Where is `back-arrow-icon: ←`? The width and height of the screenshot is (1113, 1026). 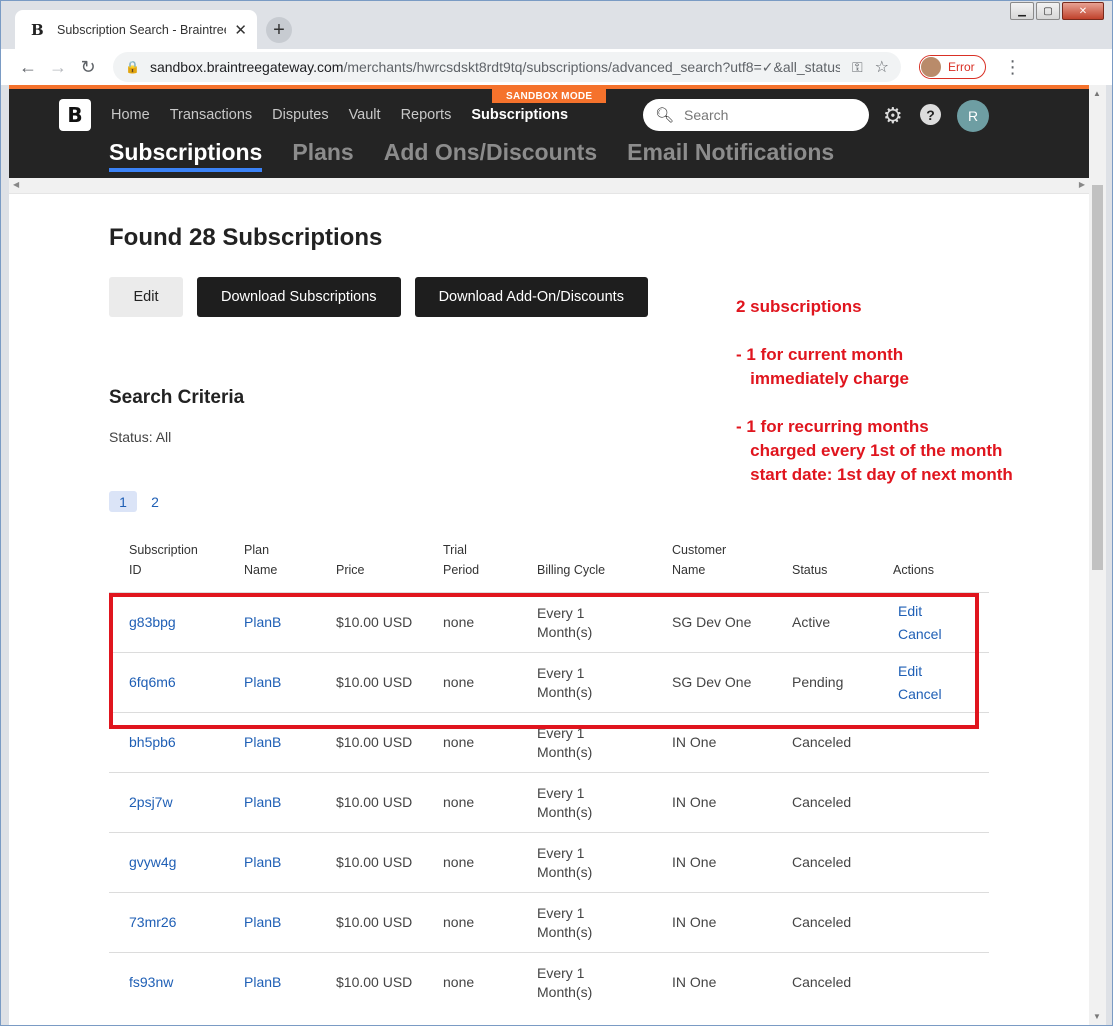
back-arrow-icon: ← is located at coordinates (28, 67).